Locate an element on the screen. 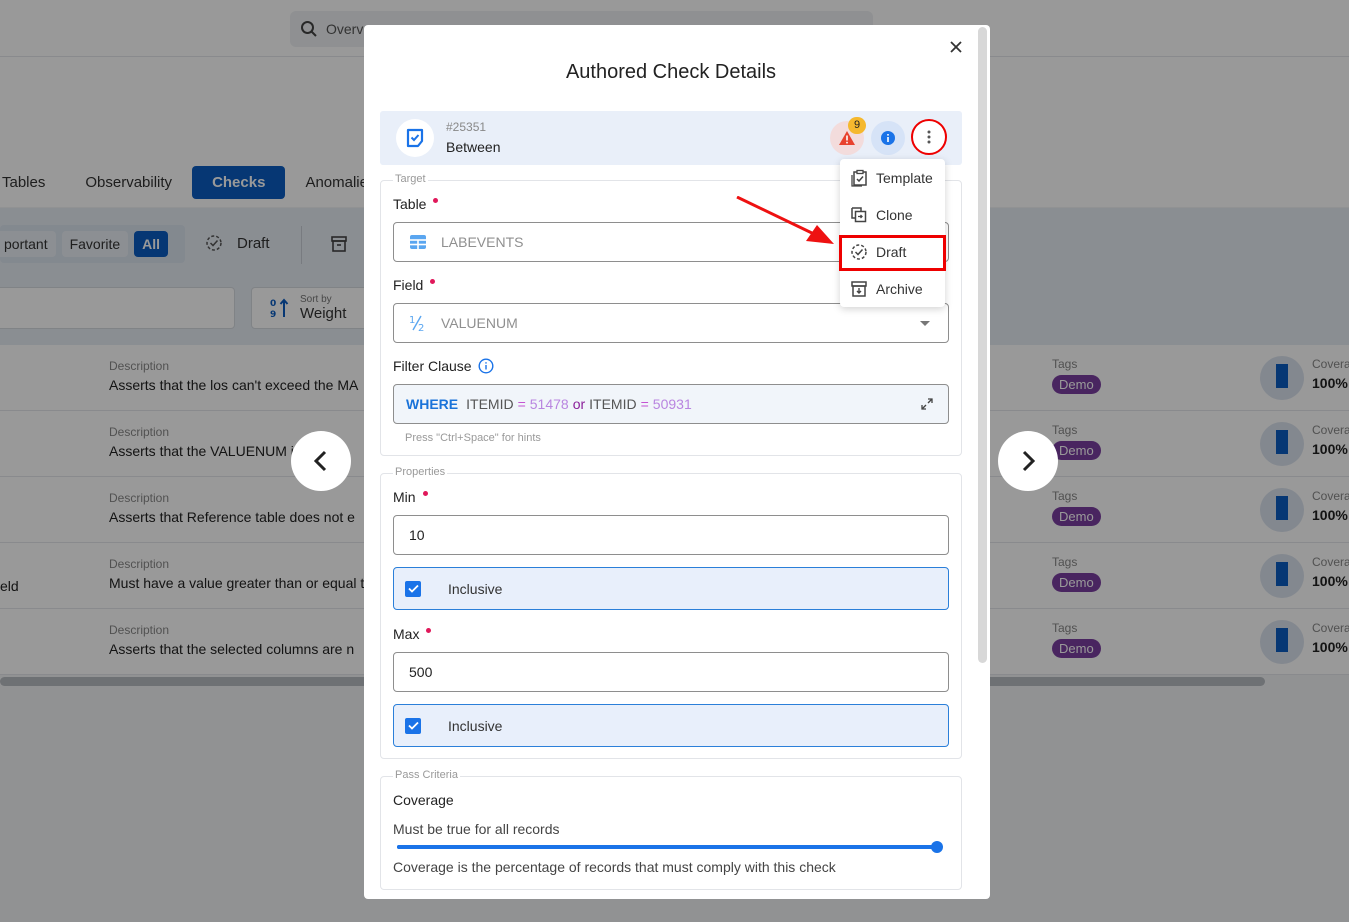 Image resolution: width=1349 pixels, height=922 pixels. filter-hint: Press "Ctrl+Space" for hints is located at coordinates (473, 438).